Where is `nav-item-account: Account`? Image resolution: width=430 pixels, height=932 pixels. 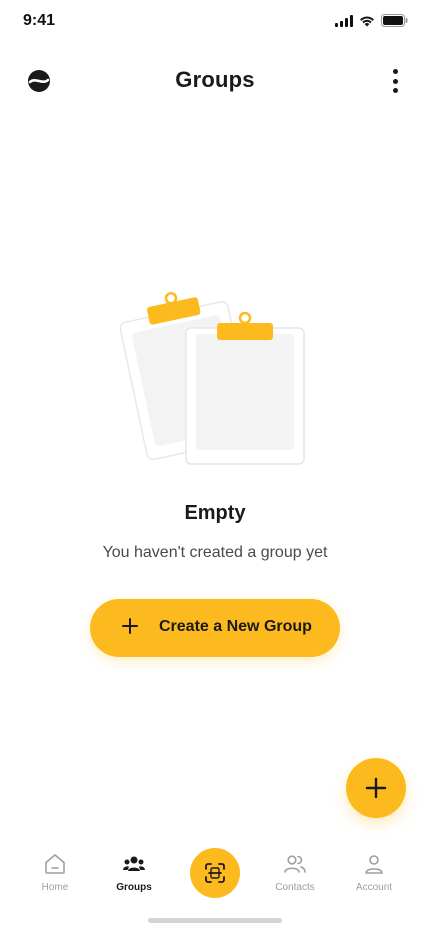
nav-item-account: Account is located at coordinates (374, 872).